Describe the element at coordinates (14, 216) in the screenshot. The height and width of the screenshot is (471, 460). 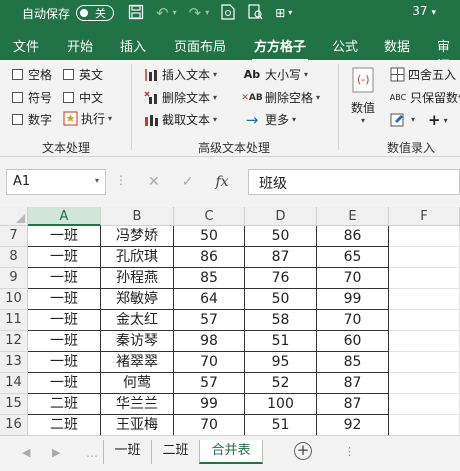
I see `select-all-corner` at that location.